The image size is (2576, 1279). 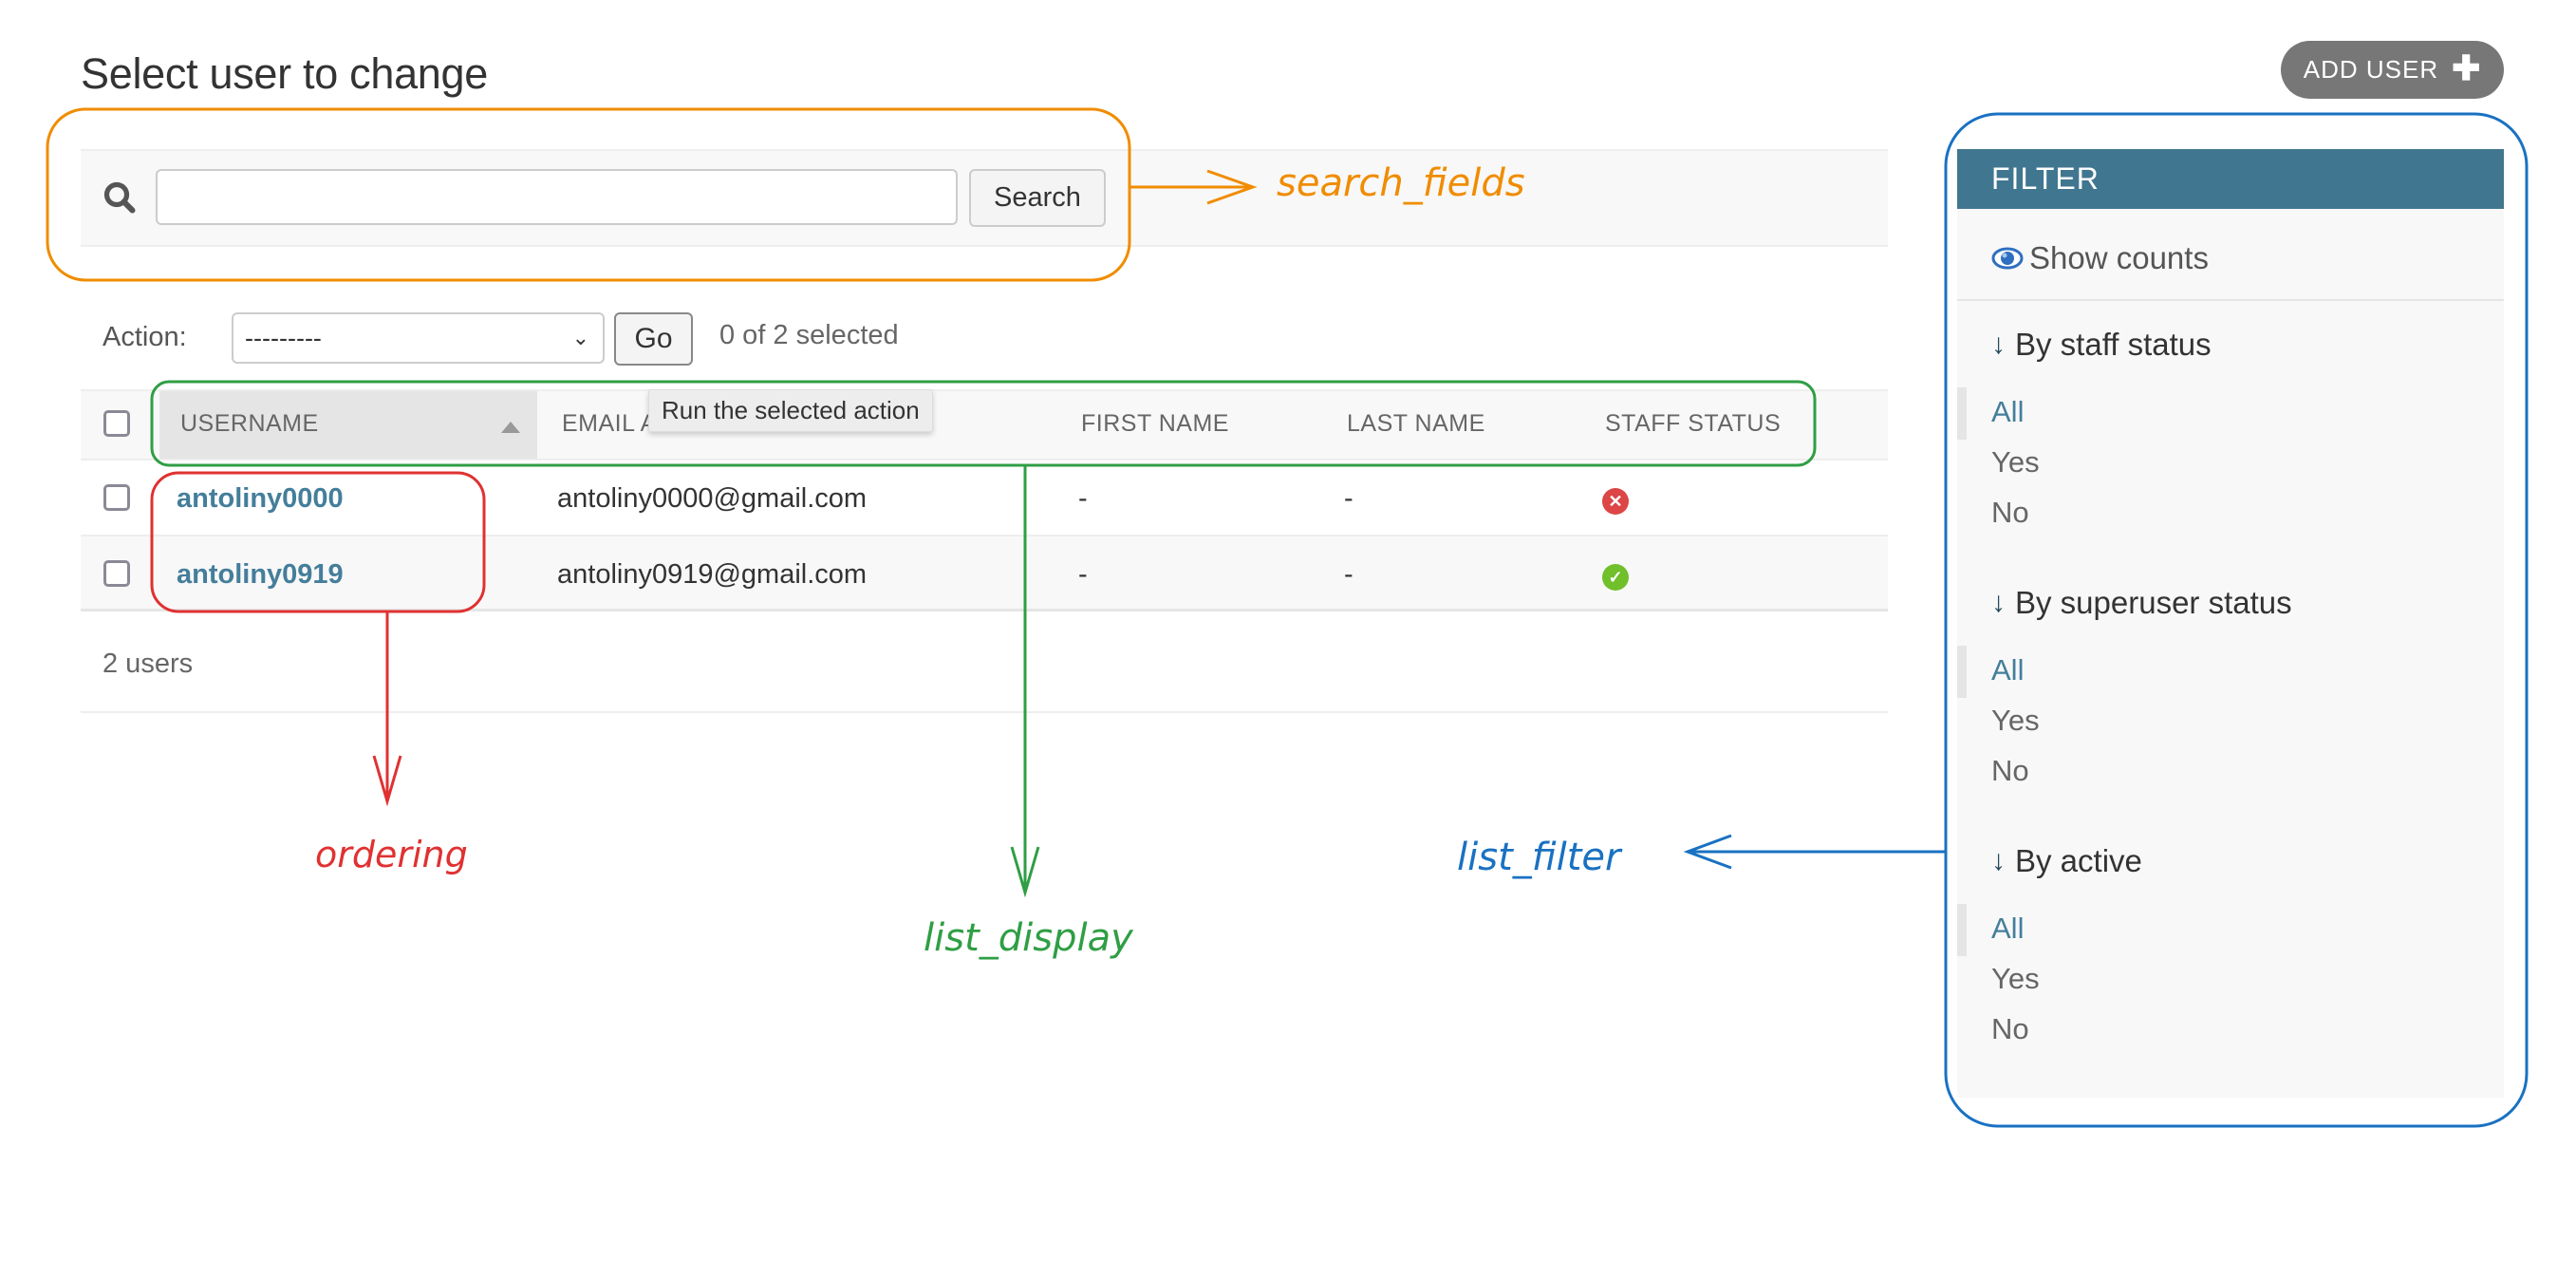 I want to click on ordering-highlight, so click(x=318, y=542).